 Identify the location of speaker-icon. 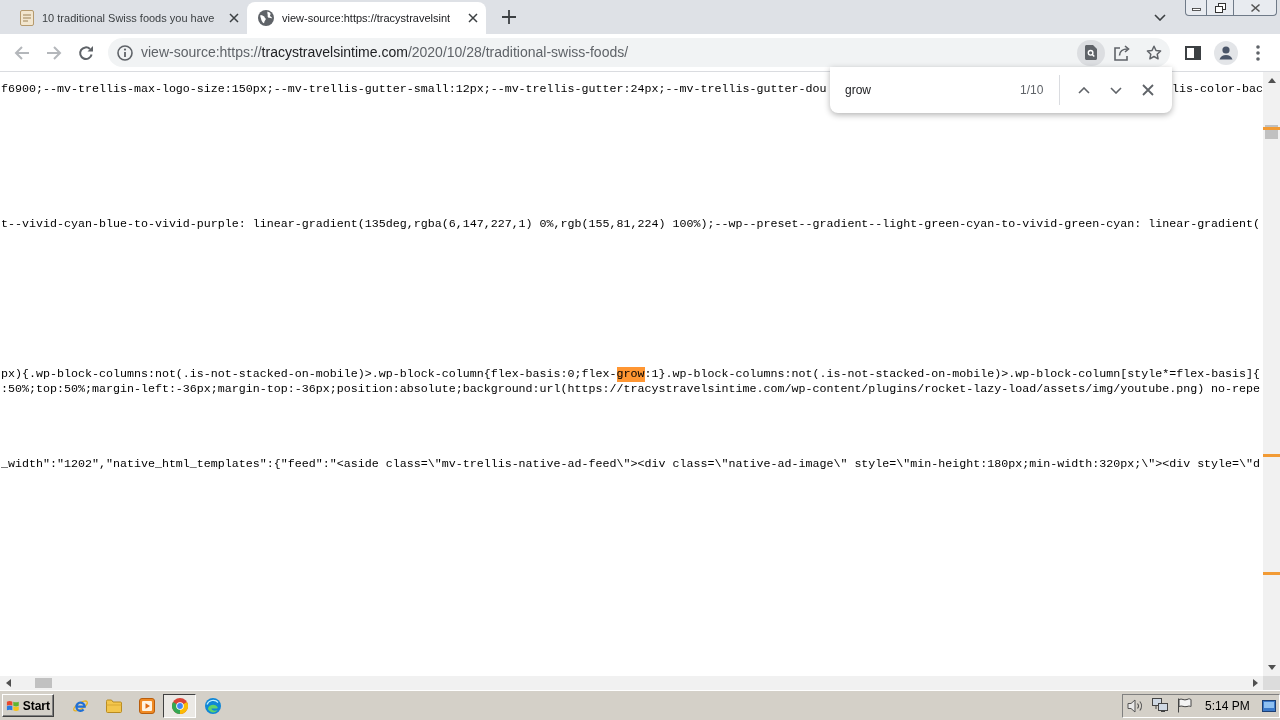
(1135, 705).